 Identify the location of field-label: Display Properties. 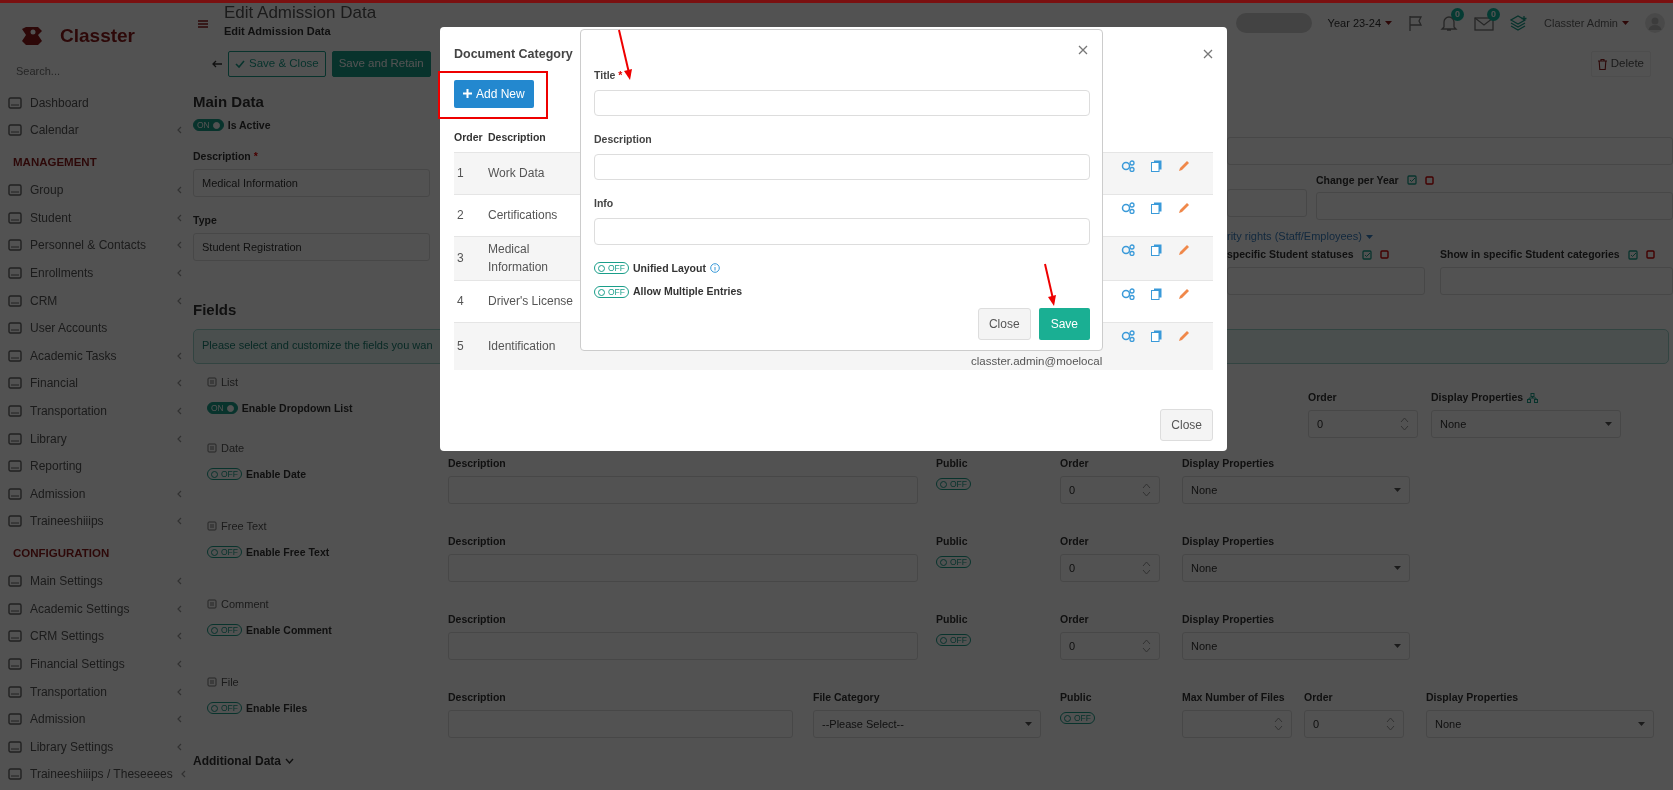
(1477, 397).